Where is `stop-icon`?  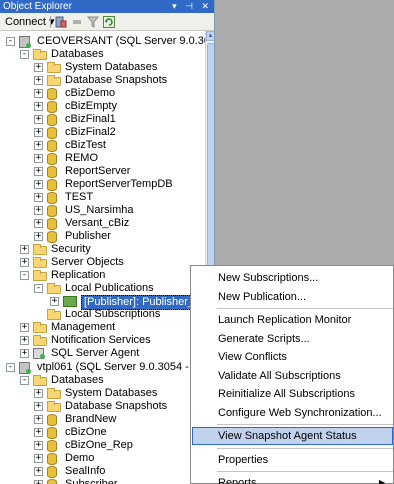
stop-icon is located at coordinates (77, 22).